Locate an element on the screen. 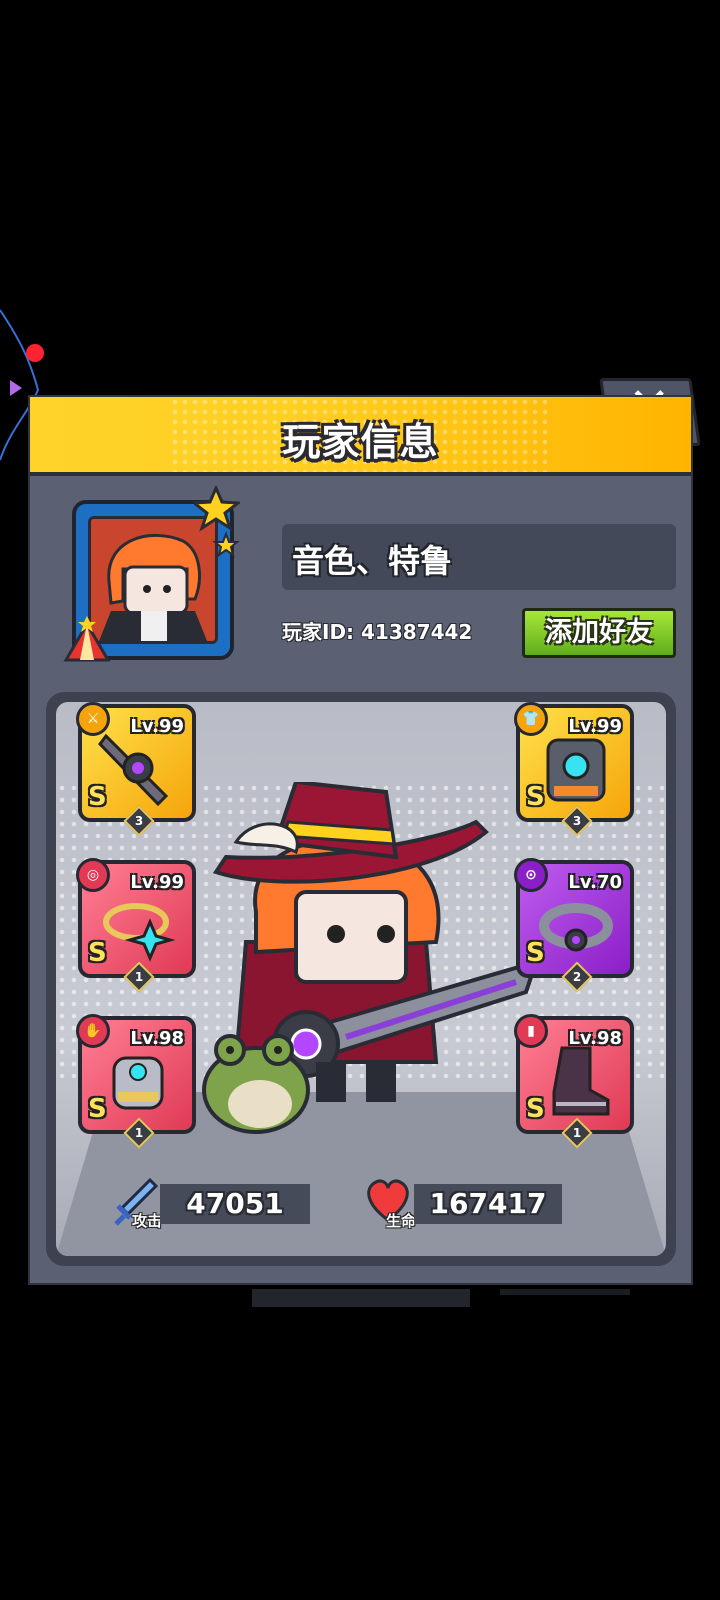 The height and width of the screenshot is (1600, 720). weapon-art is located at coordinates (133, 770).